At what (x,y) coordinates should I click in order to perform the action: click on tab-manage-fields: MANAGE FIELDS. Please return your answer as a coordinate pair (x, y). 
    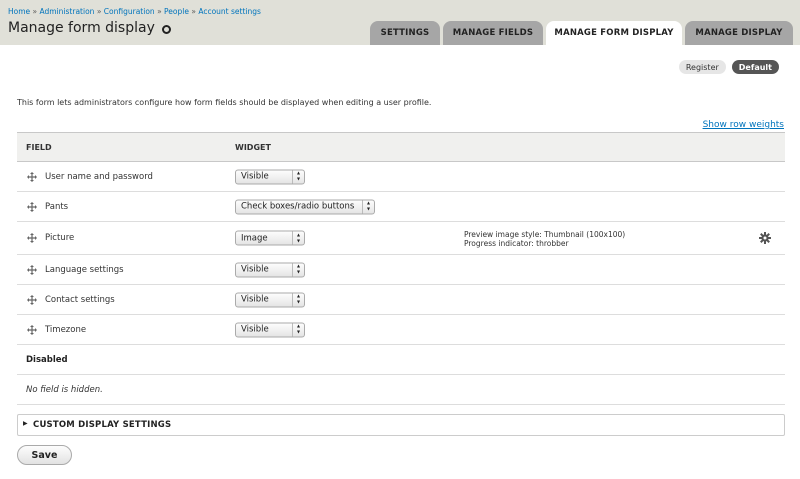
    Looking at the image, I should click on (493, 33).